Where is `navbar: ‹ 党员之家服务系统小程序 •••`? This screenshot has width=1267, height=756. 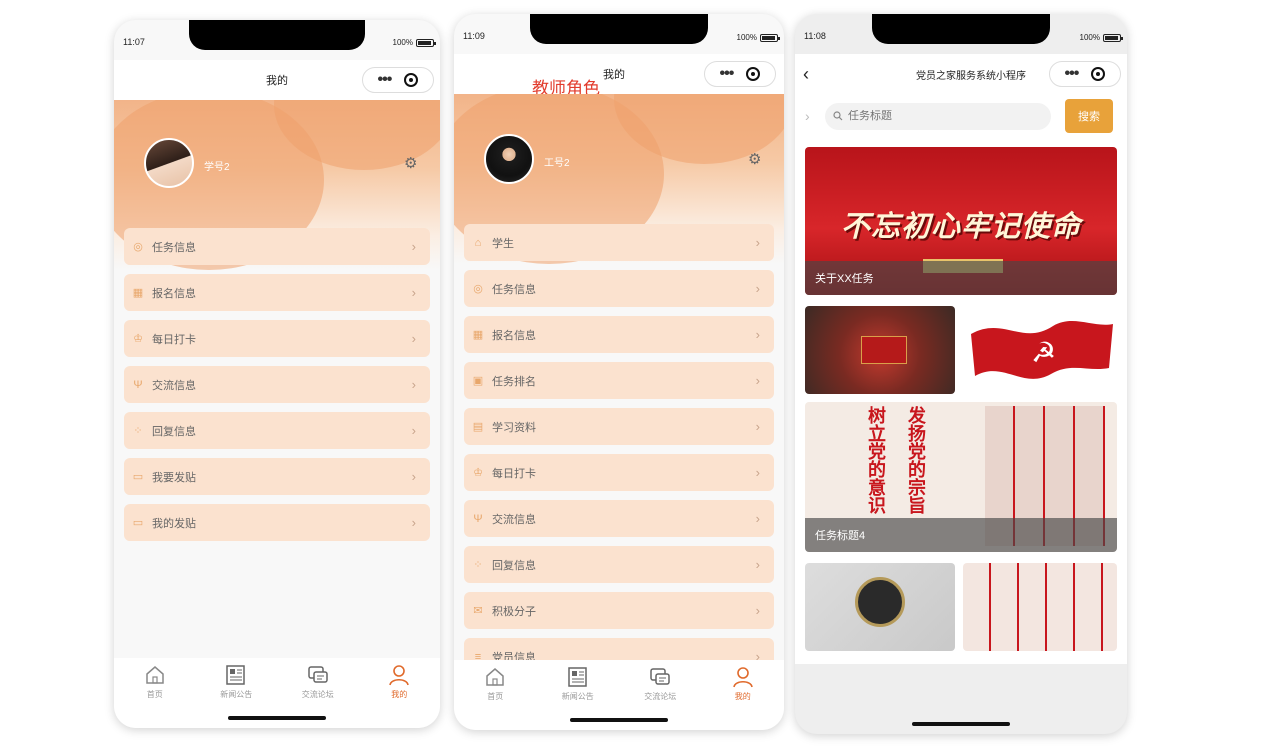 navbar: ‹ 党员之家服务系统小程序 ••• is located at coordinates (961, 74).